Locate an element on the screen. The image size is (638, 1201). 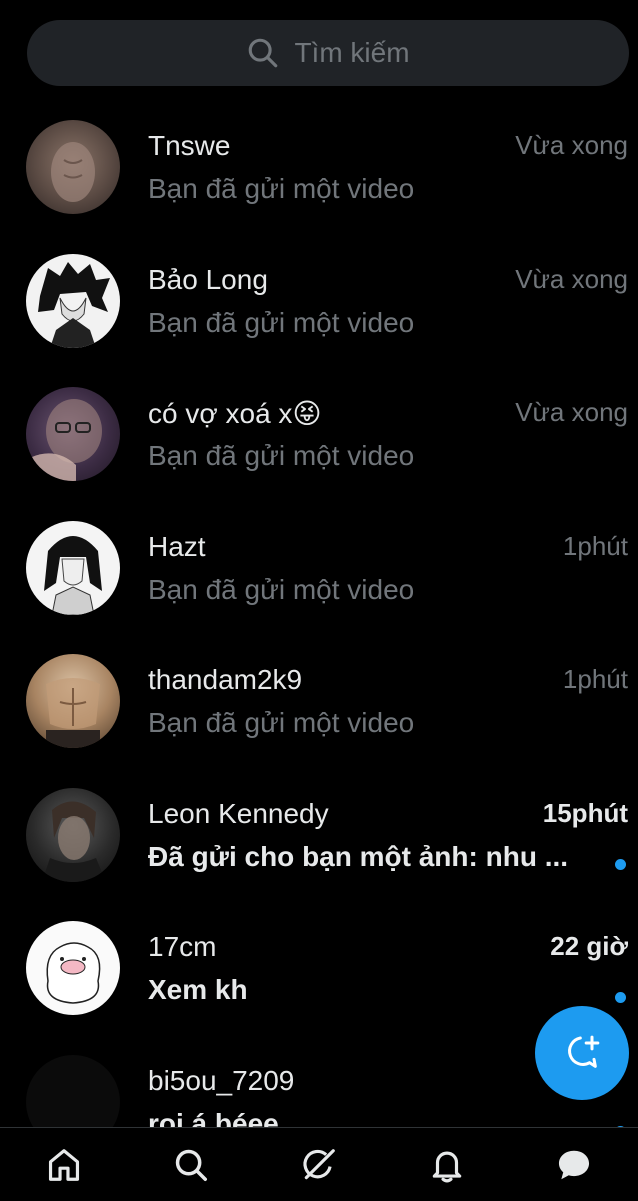
tab-home is located at coordinates (64, 1165).